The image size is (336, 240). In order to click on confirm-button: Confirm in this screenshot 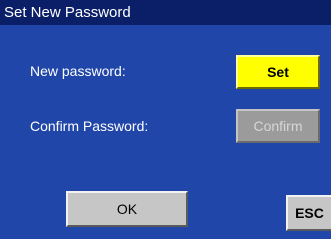, I will do `click(278, 126)`.